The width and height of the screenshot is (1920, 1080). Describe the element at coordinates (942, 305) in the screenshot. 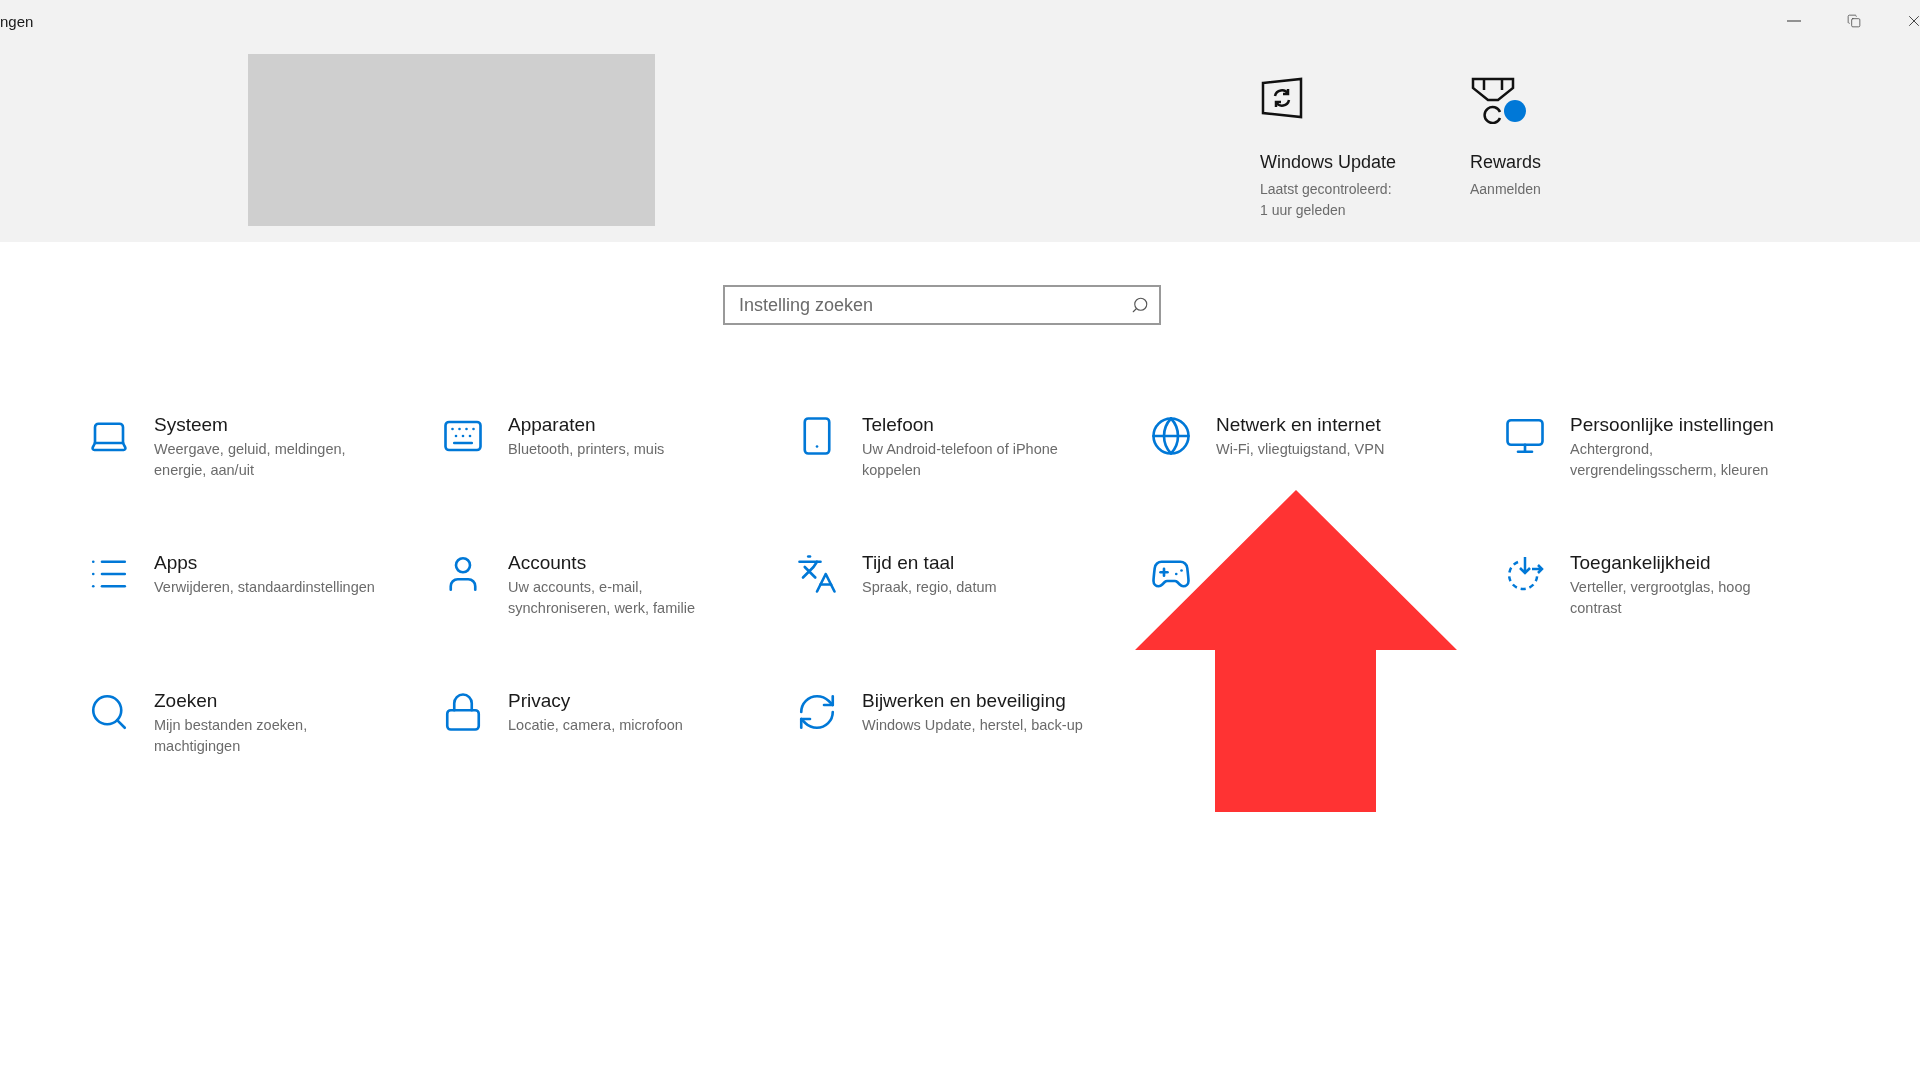

I see `search-field: Instelling zoeken` at that location.